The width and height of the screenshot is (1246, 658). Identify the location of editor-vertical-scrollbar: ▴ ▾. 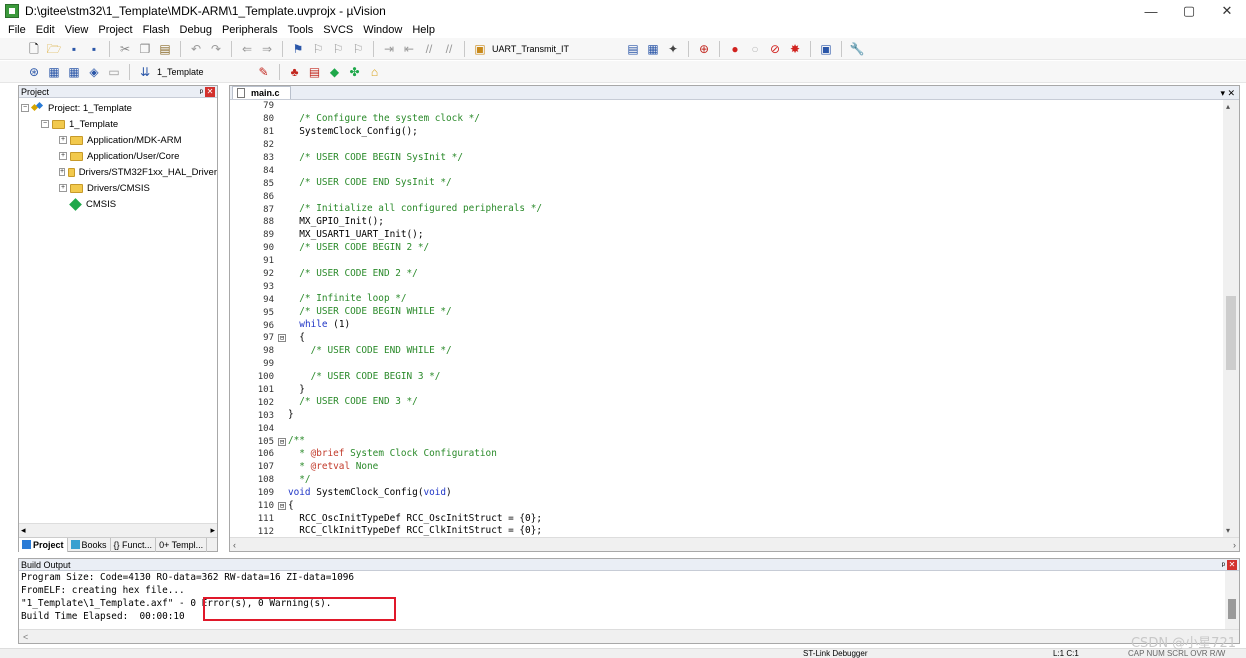
(1231, 318).